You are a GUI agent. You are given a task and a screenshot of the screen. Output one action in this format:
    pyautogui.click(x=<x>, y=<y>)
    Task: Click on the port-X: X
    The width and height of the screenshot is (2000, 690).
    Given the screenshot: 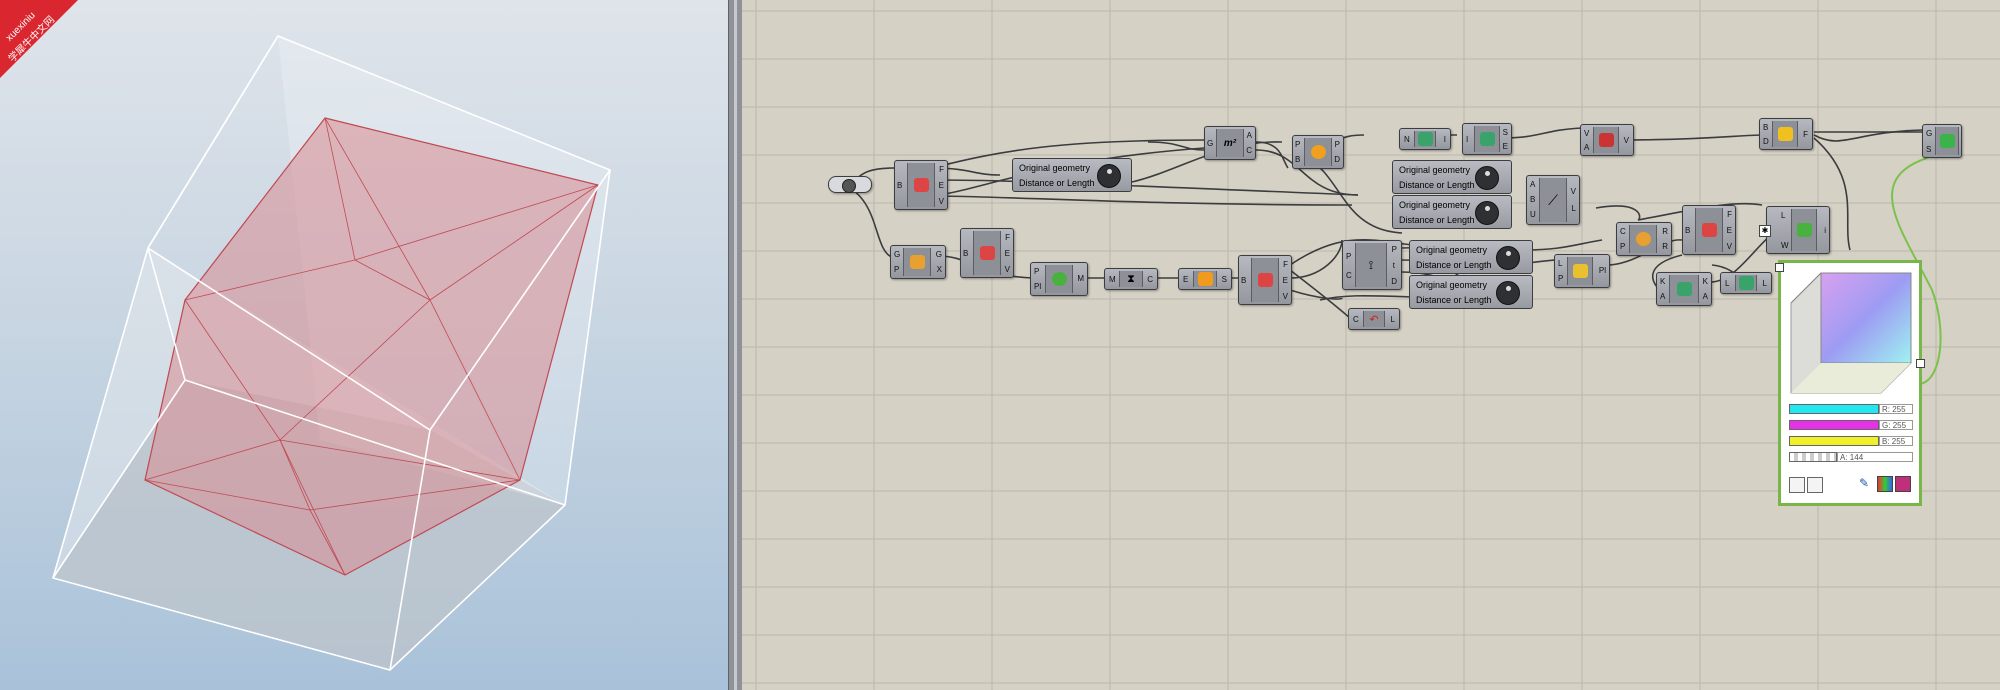 What is the action you would take?
    pyautogui.click(x=939, y=269)
    